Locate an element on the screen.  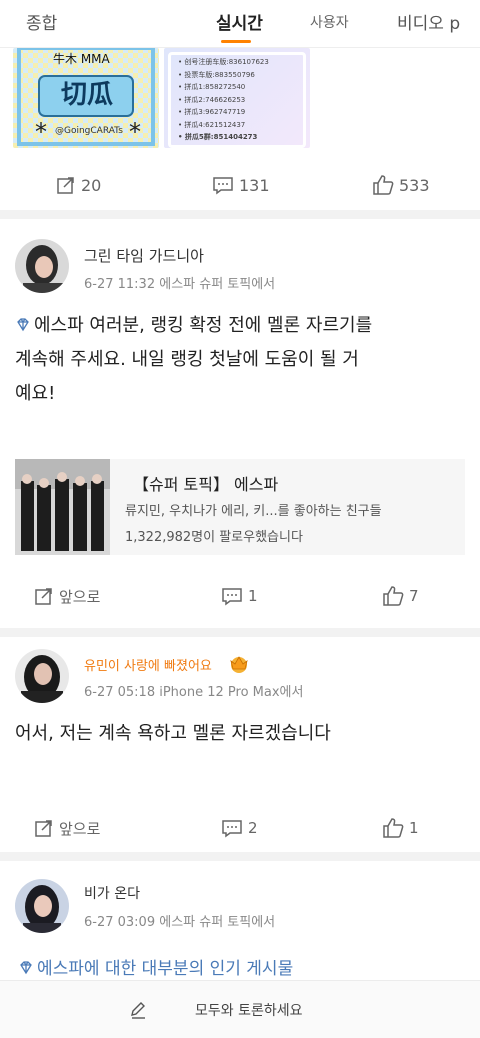
tab-divider is located at coordinates (240, 47).